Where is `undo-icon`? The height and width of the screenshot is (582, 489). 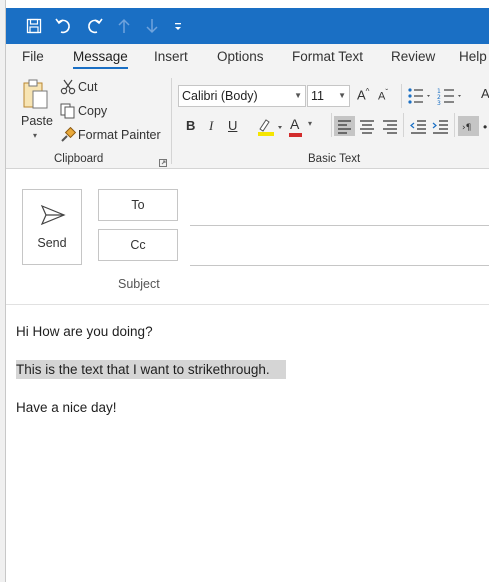
undo-icon is located at coordinates (64, 26).